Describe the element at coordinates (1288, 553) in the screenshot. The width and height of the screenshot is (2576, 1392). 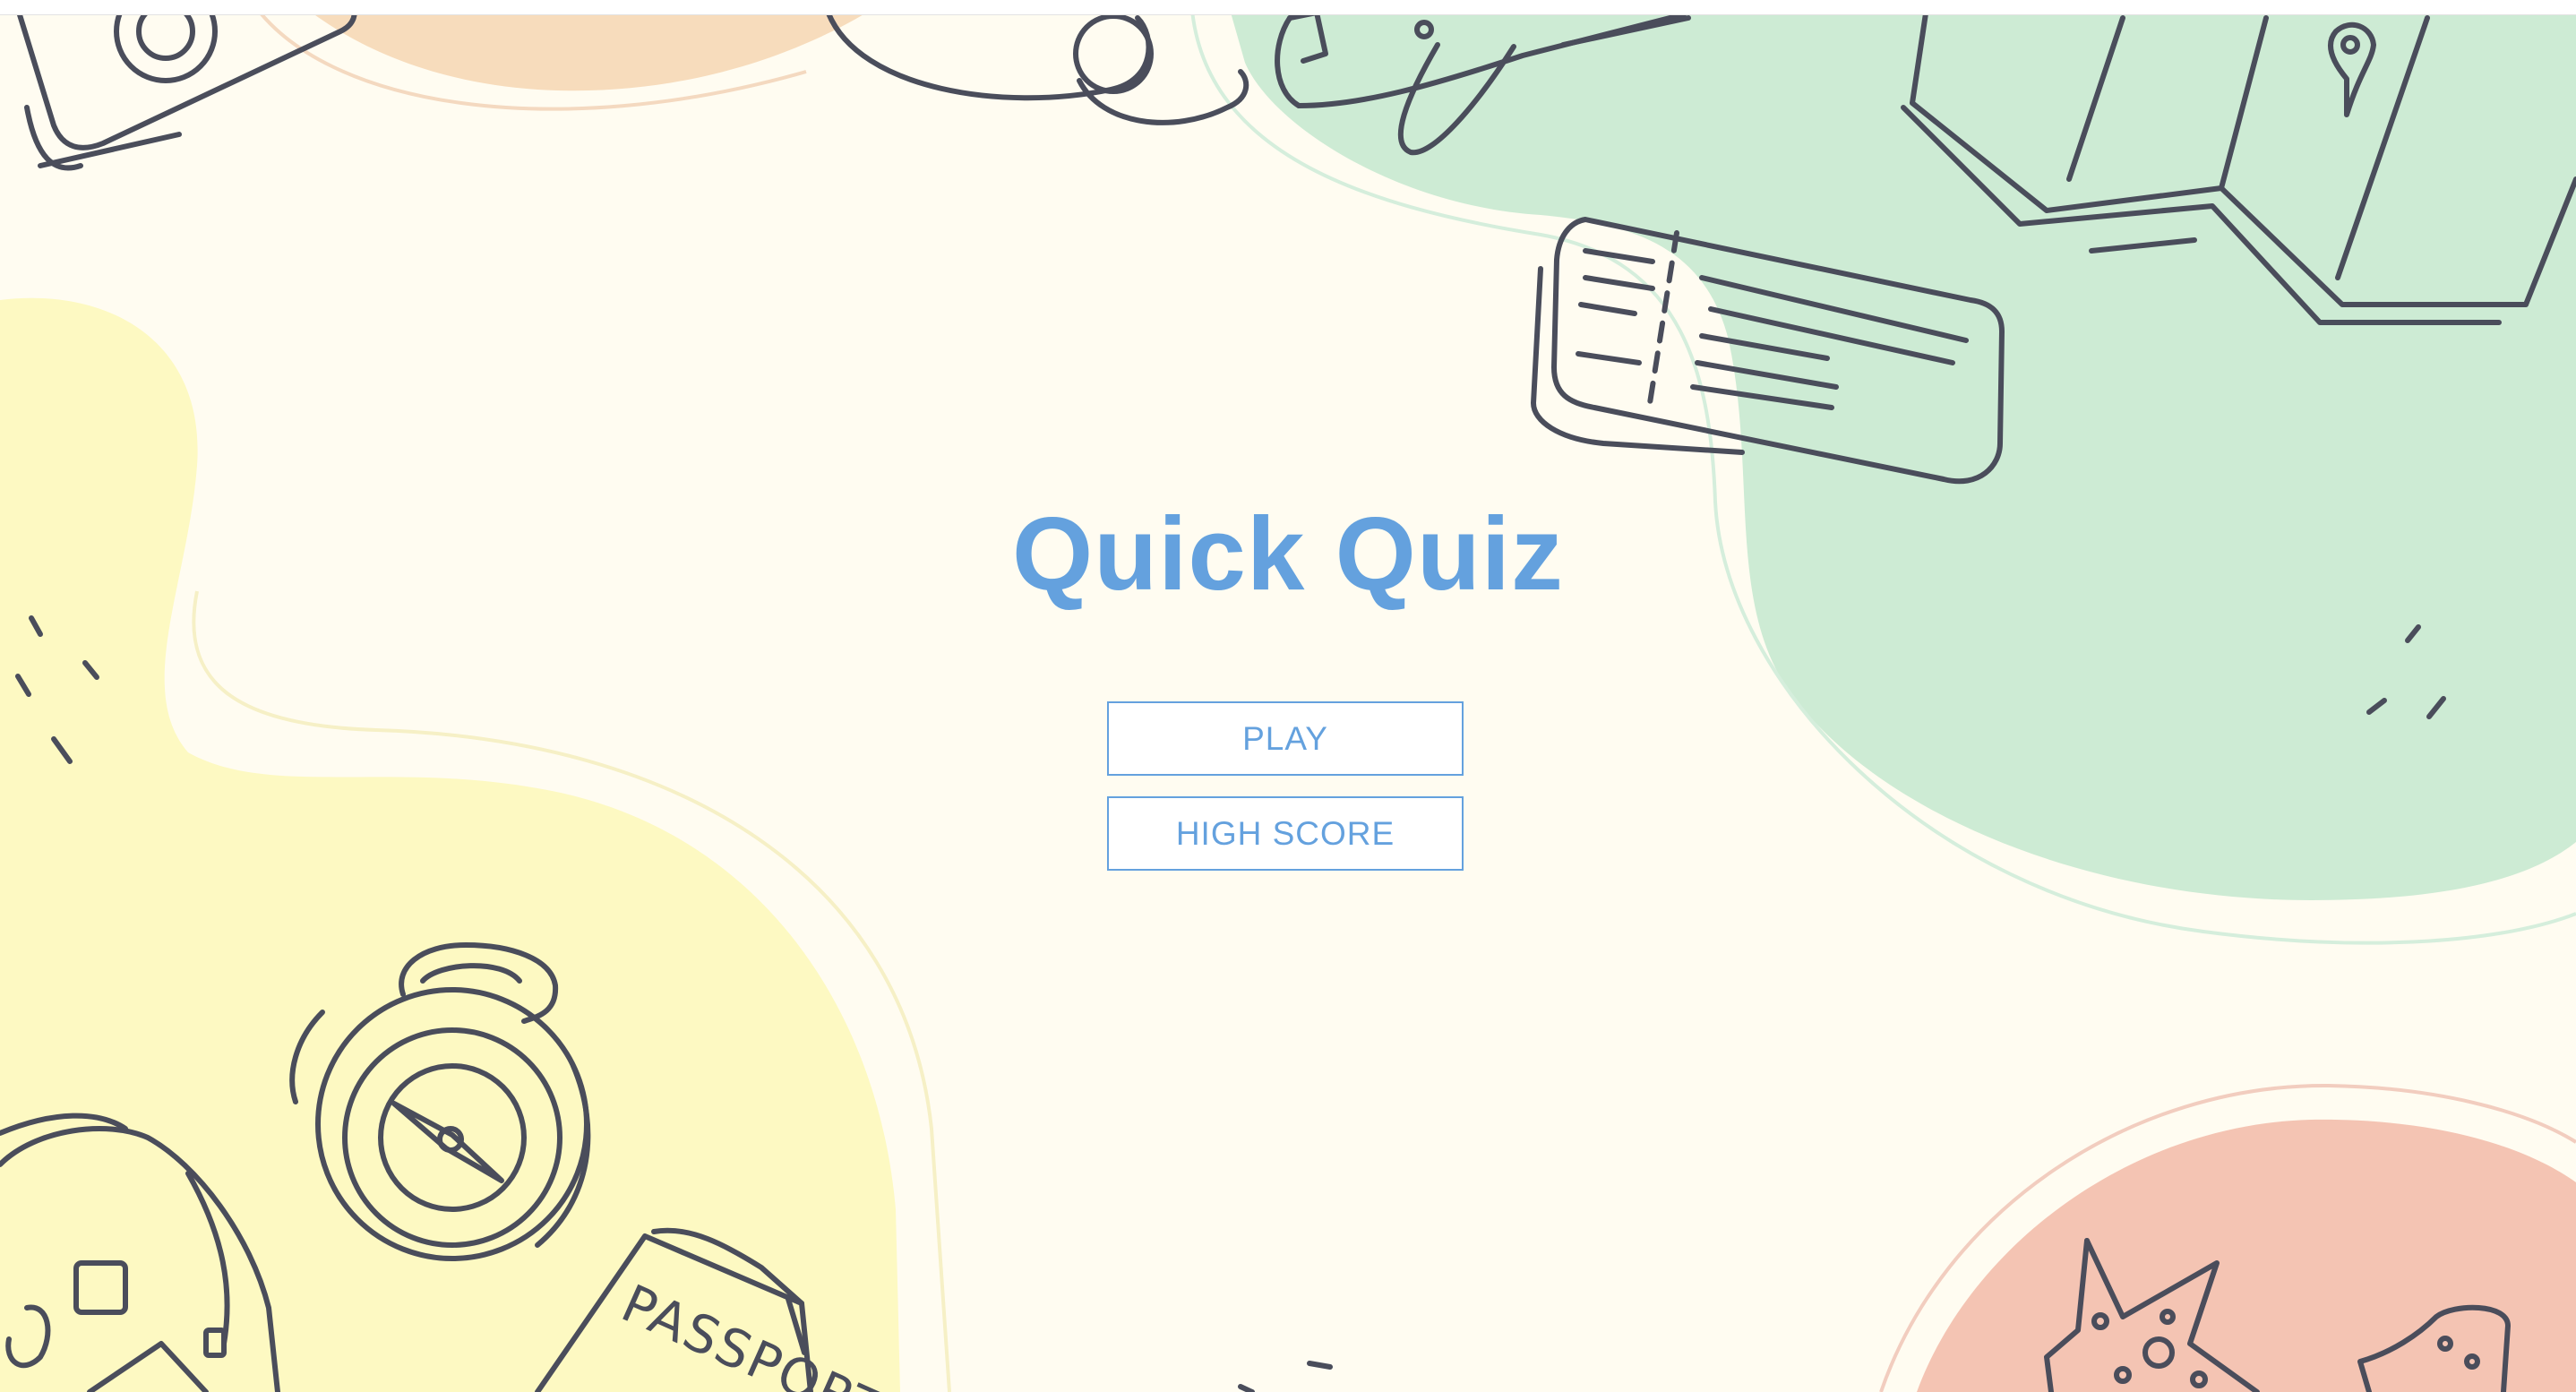
I see `page-title: Quick Quiz` at that location.